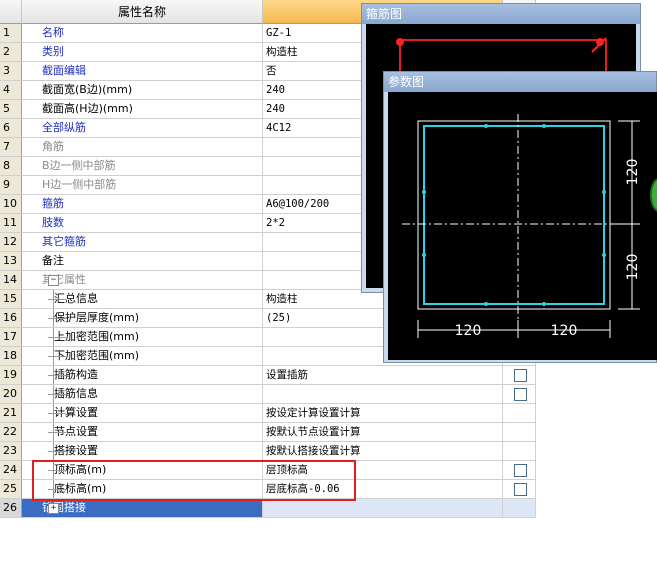 The width and height of the screenshot is (657, 588). I want to click on property-name-cell: 截面宽(B边)(mm), so click(142, 90).